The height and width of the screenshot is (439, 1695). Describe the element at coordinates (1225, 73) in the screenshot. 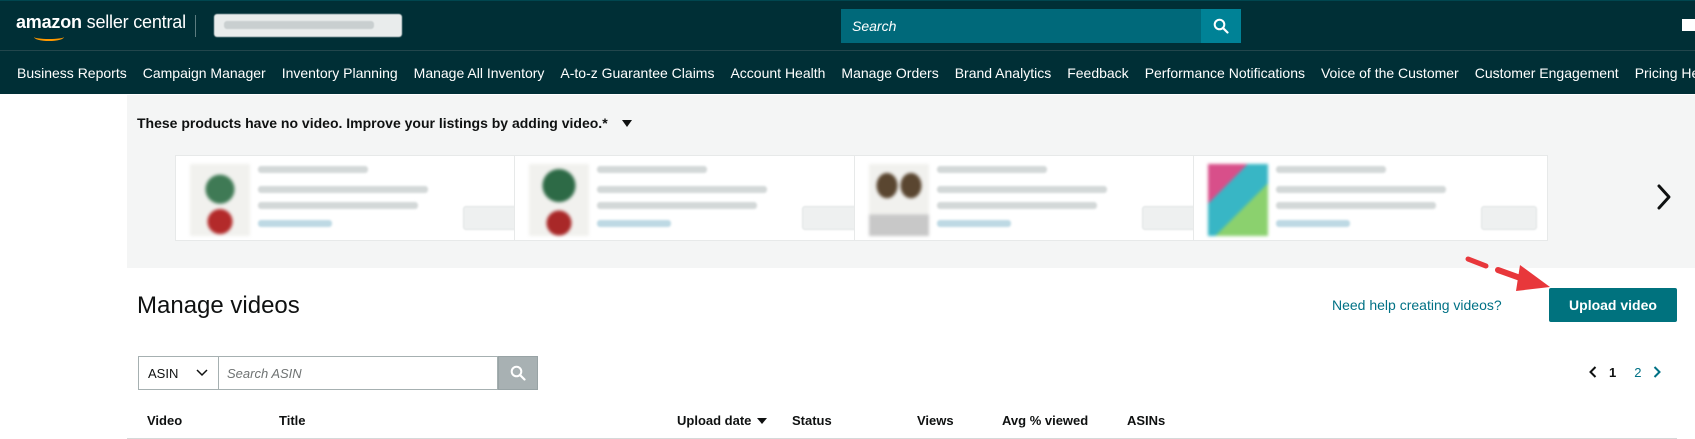

I see `nav-performance-notifications: Performance Notifications` at that location.